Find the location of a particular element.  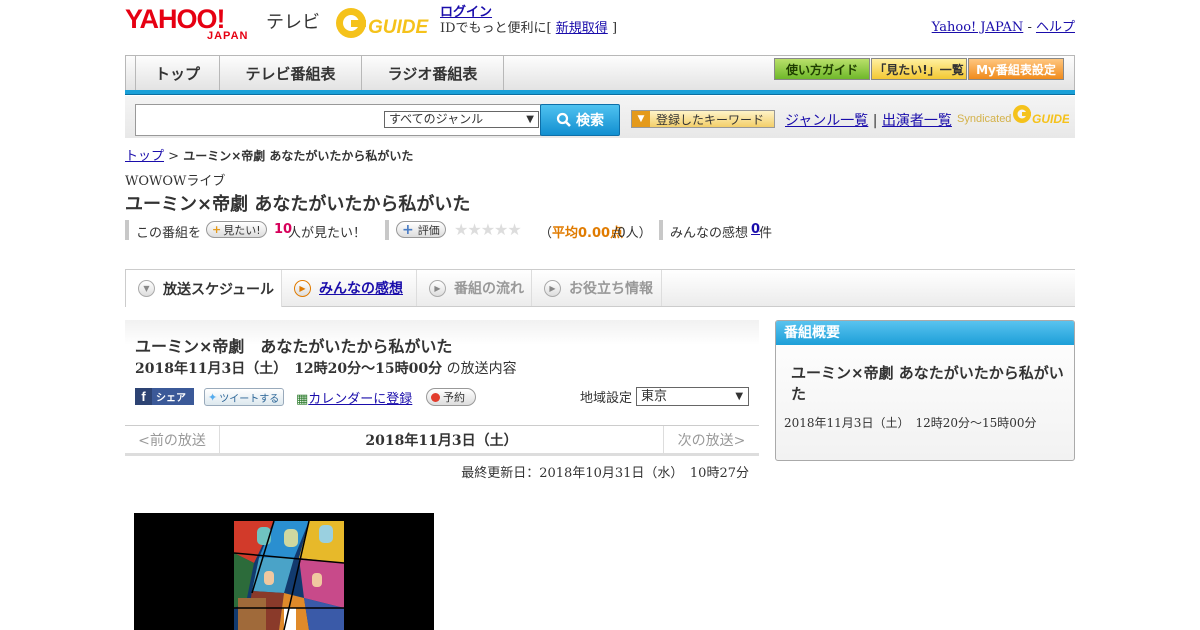

top-links: Yahoo! JAPAN - ヘルプ is located at coordinates (1003, 25).